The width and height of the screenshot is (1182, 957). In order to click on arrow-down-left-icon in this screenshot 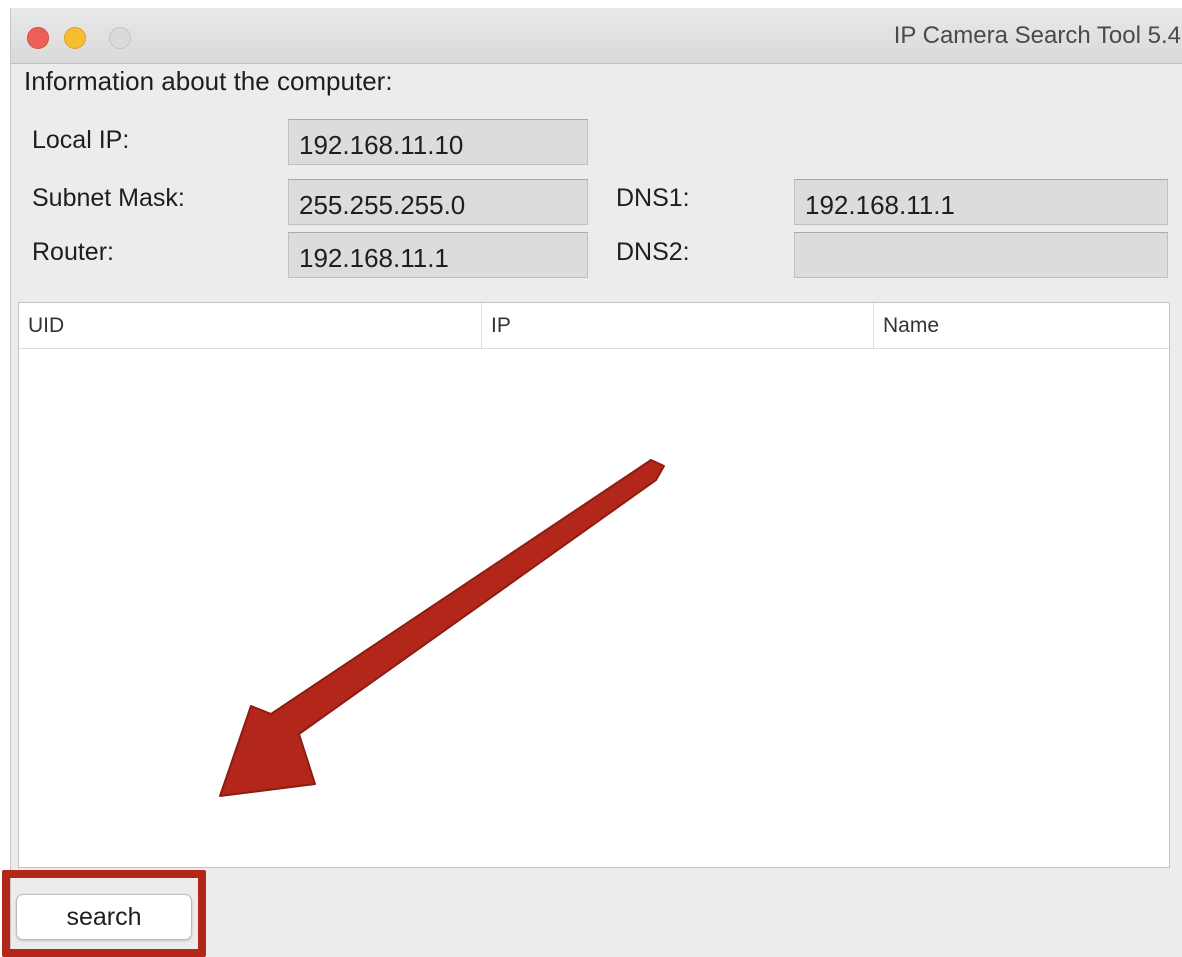, I will do `click(442, 628)`.